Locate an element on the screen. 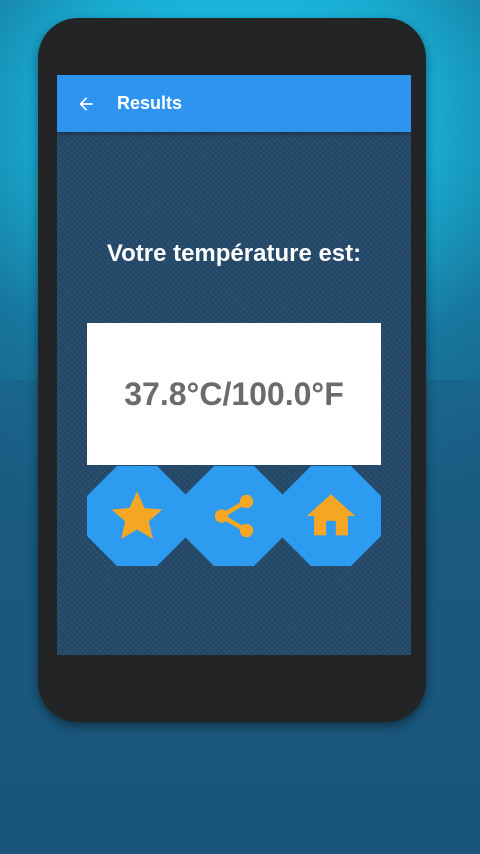 The height and width of the screenshot is (854, 480). result-card: 37.8°C/100.0°F is located at coordinates (234, 394).